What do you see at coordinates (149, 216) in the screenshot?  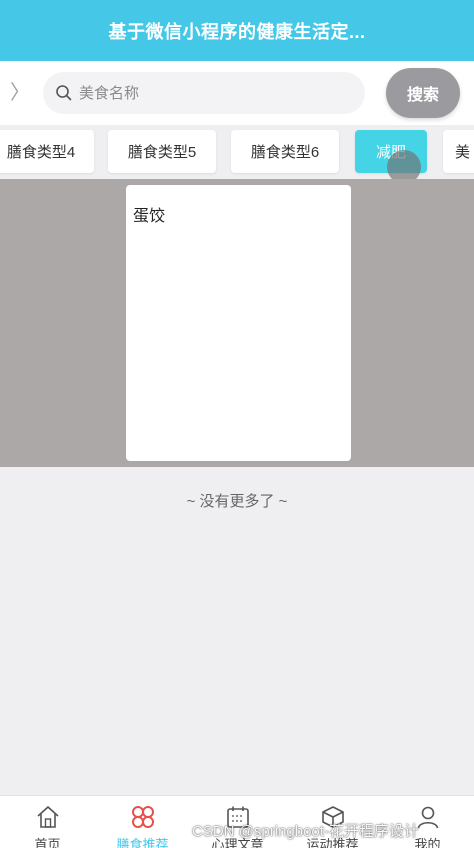 I see `food-name: 蛋饺` at bounding box center [149, 216].